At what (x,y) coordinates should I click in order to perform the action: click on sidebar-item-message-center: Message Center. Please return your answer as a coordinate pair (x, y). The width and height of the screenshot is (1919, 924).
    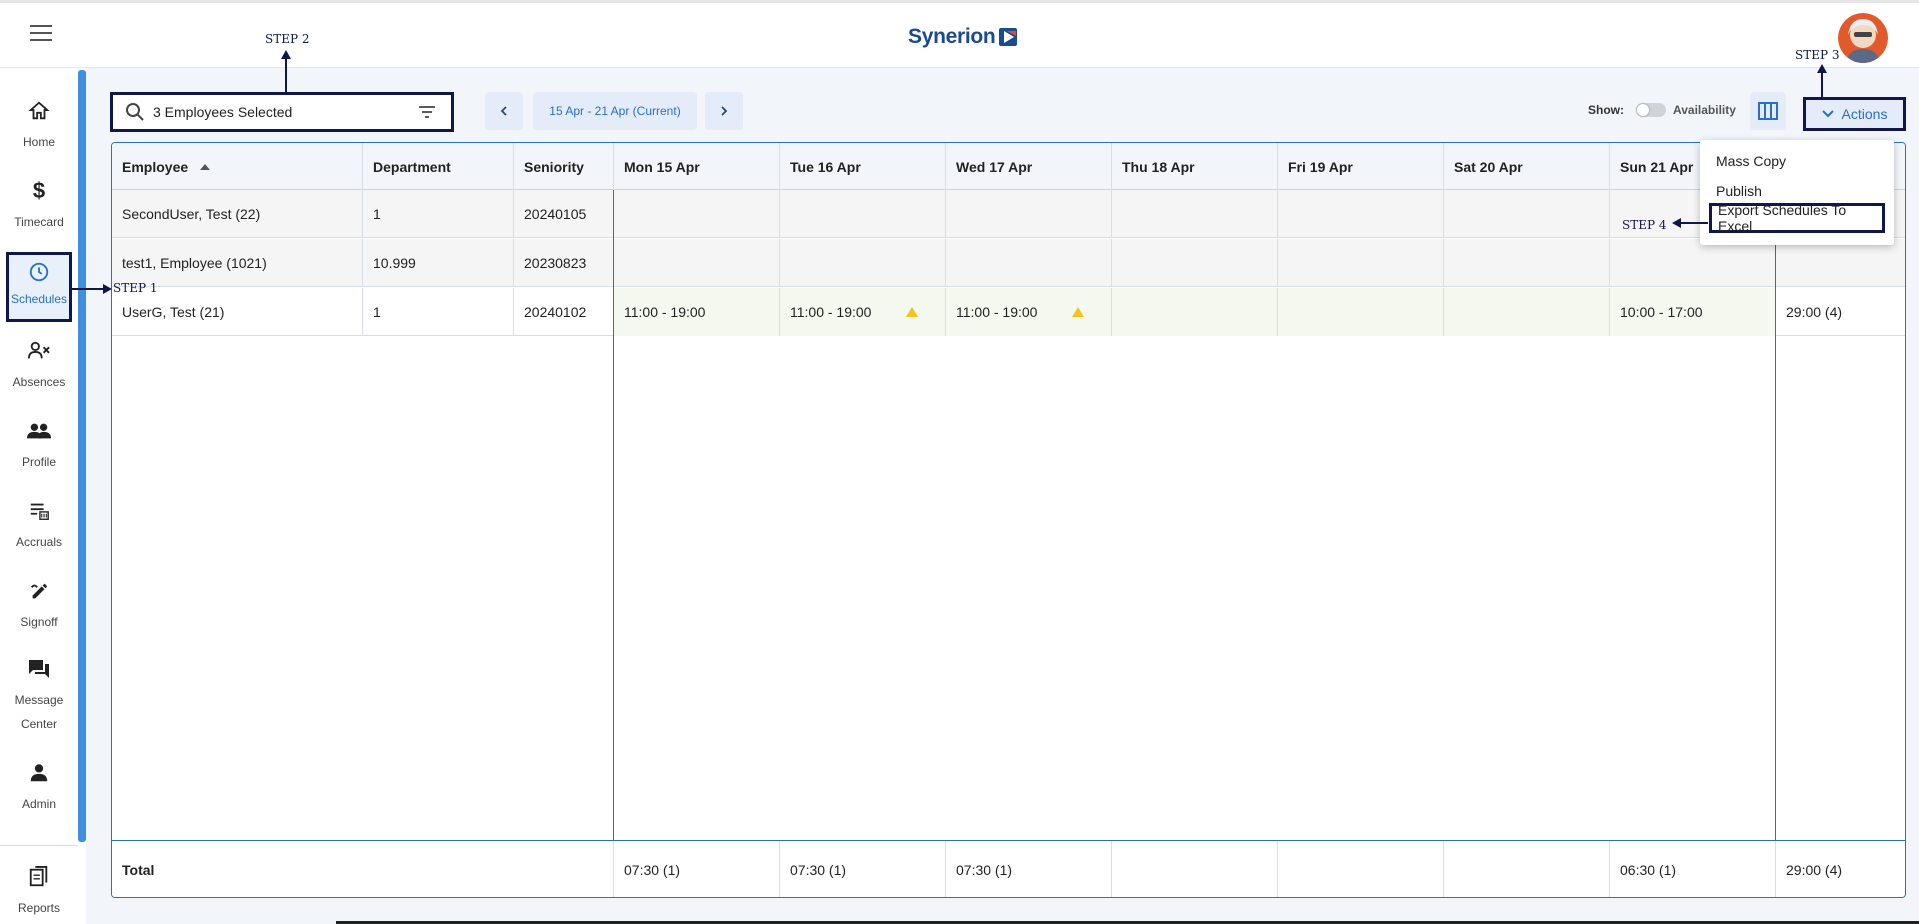
    Looking at the image, I should click on (39, 696).